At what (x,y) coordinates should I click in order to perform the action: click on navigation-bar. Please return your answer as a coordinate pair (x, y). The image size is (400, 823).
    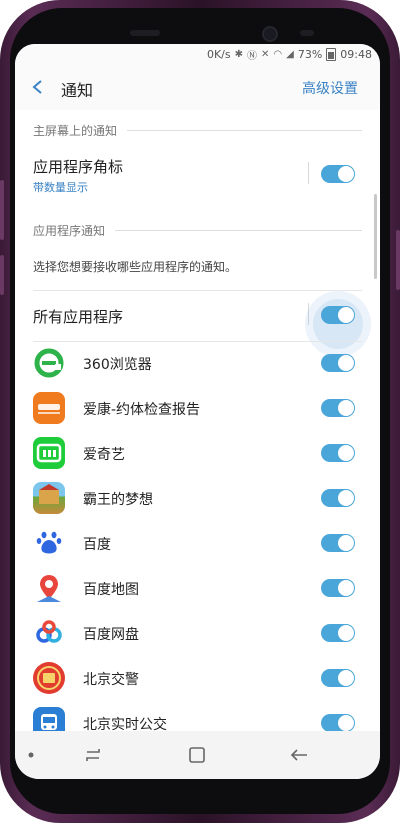
    Looking at the image, I should click on (197, 755).